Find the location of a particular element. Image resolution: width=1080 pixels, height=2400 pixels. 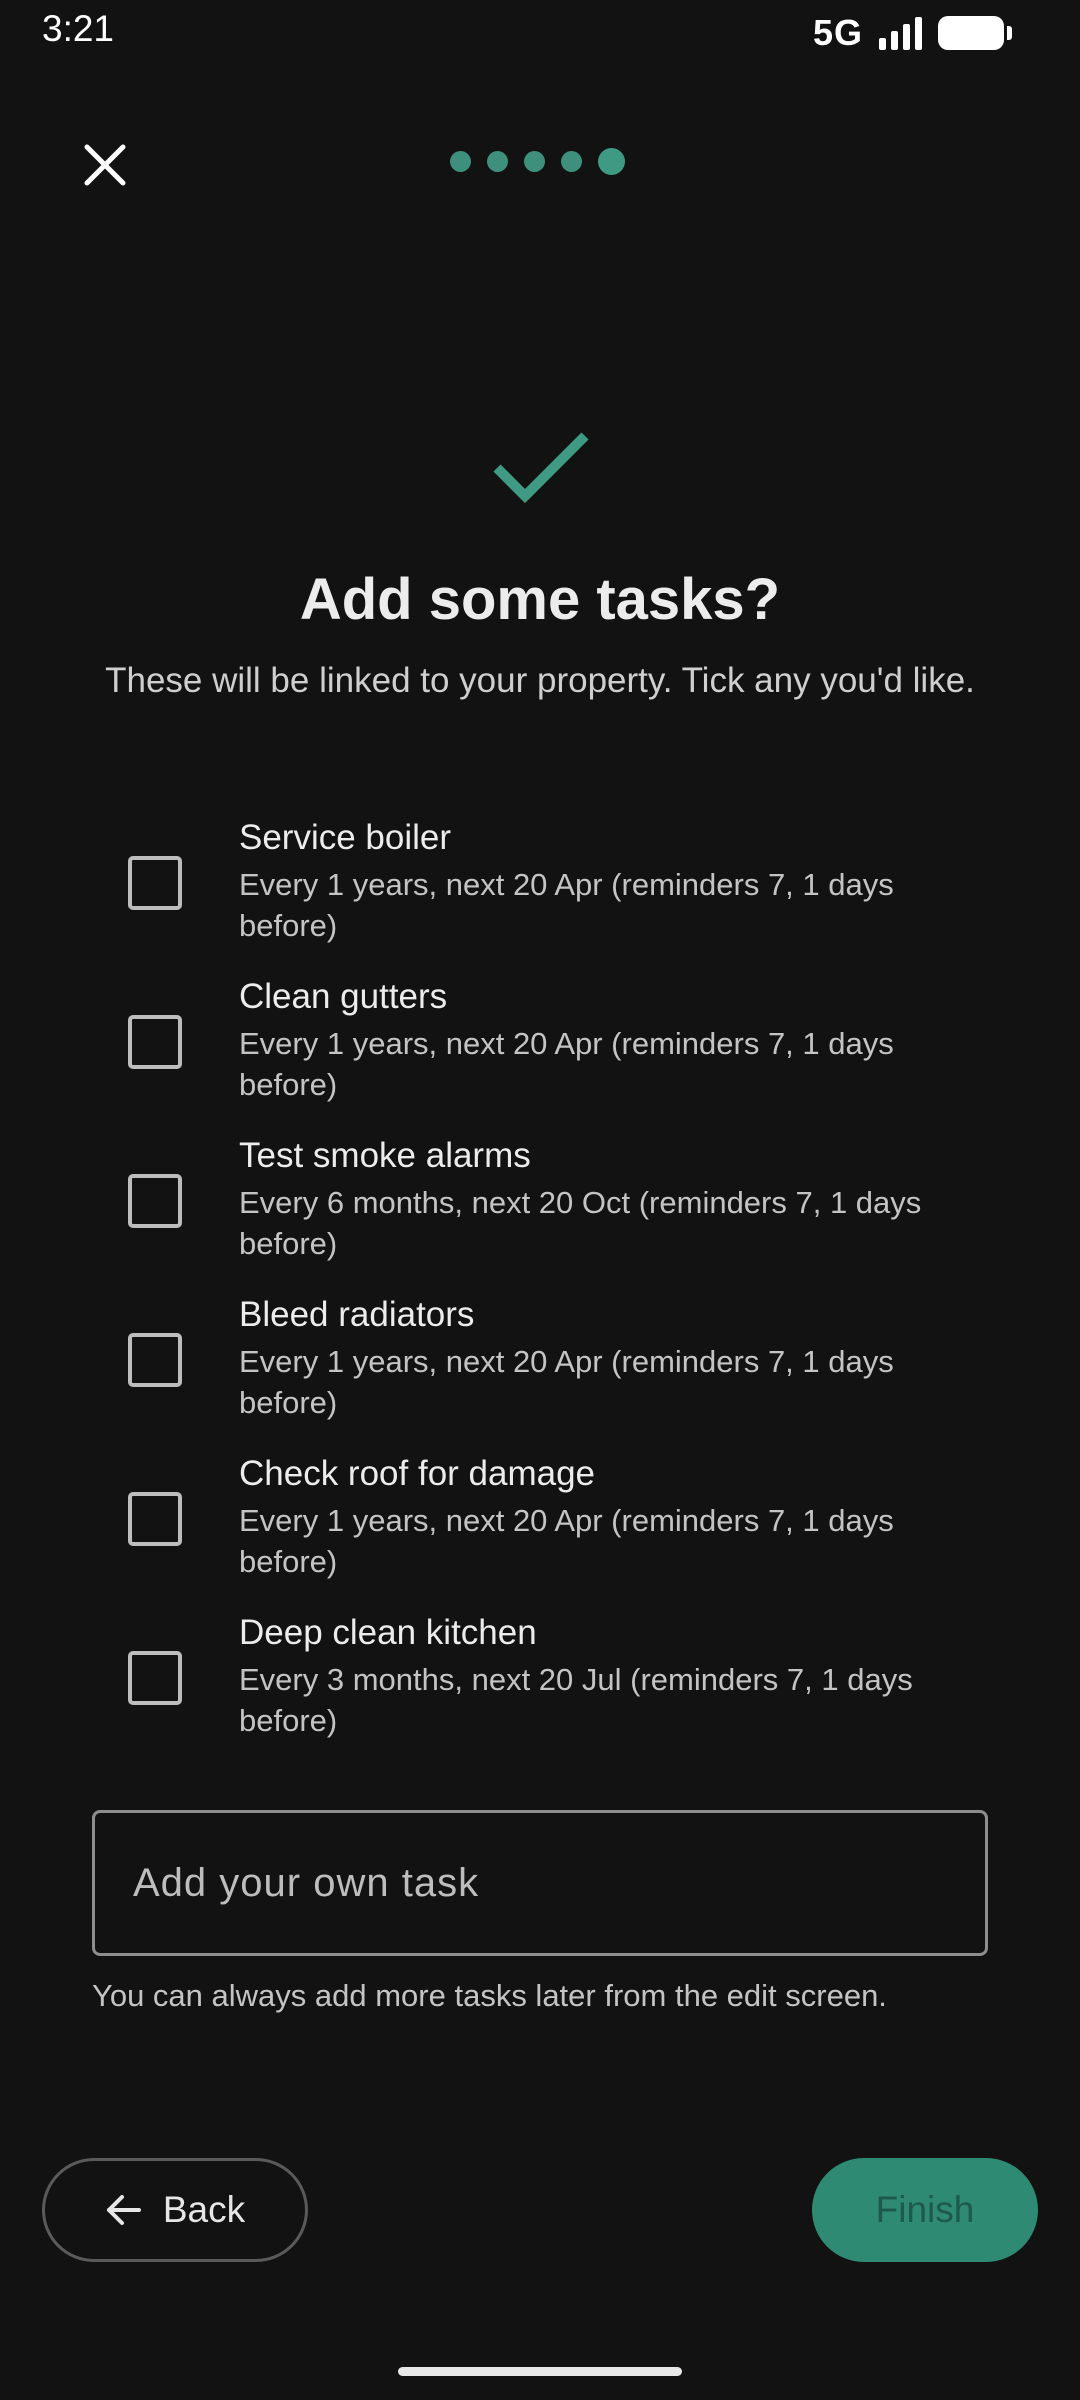

step-indicator is located at coordinates (537, 161).